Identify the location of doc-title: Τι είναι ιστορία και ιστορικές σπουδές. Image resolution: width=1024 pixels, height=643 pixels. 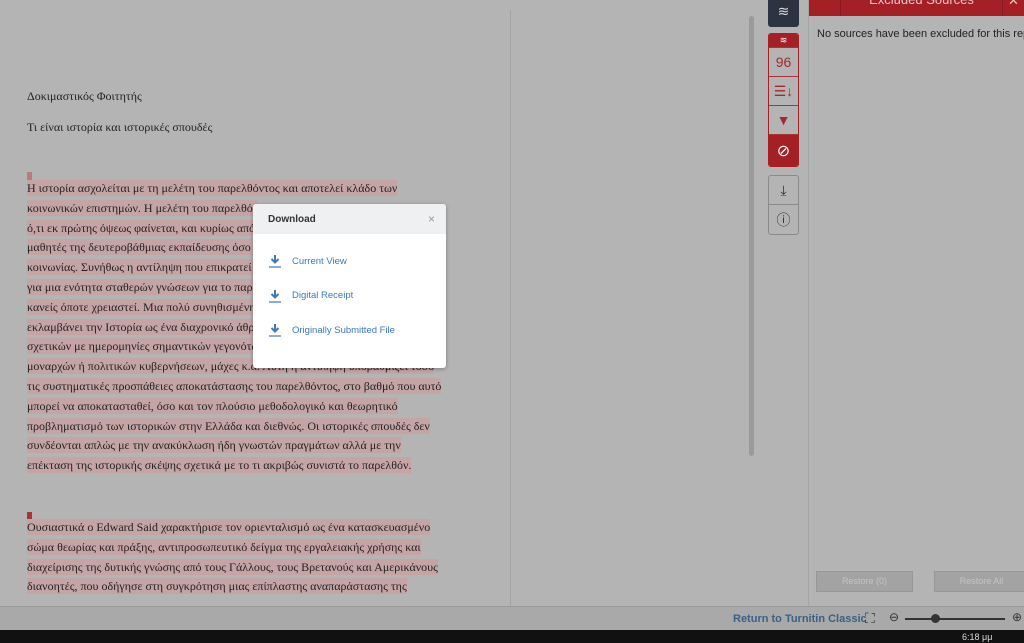
(120, 127).